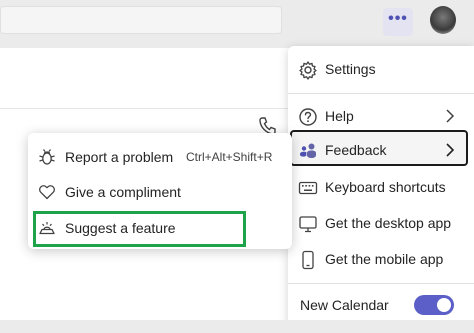 The width and height of the screenshot is (474, 333). What do you see at coordinates (344, 305) in the screenshot?
I see `new-calendar-label: New Calendar` at bounding box center [344, 305].